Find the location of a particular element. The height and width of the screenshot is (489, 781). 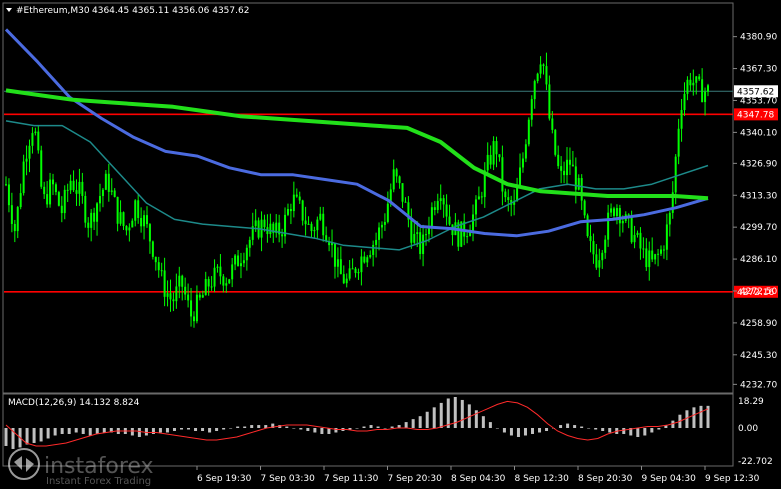

y-tick-label: 4380.90 is located at coordinates (758, 38).